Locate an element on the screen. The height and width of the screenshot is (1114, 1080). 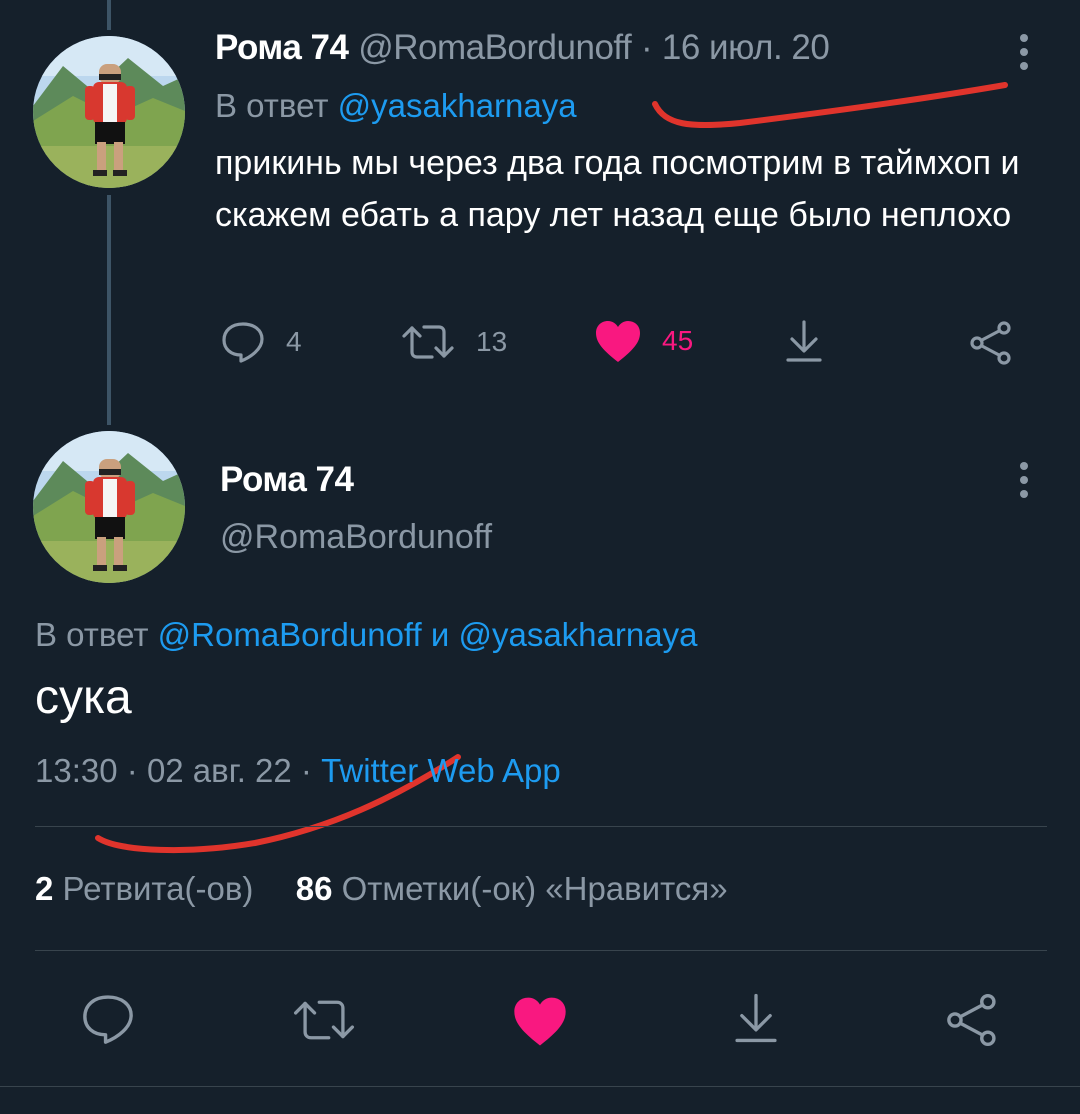
like-total: 86 is located at coordinates (314, 888).